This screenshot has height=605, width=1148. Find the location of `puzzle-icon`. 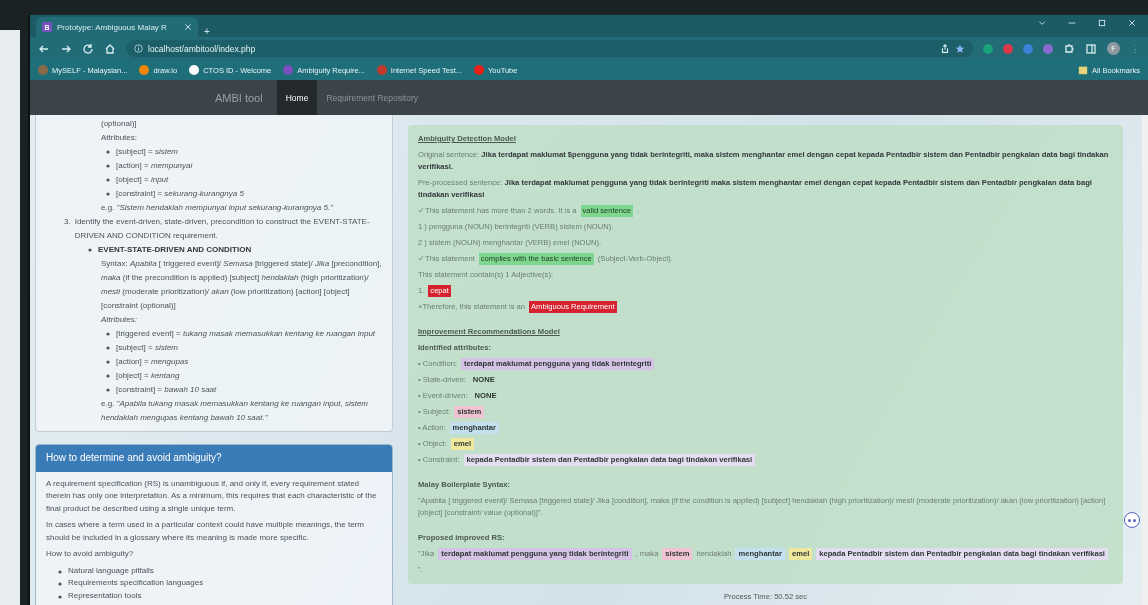

puzzle-icon is located at coordinates (1069, 48).